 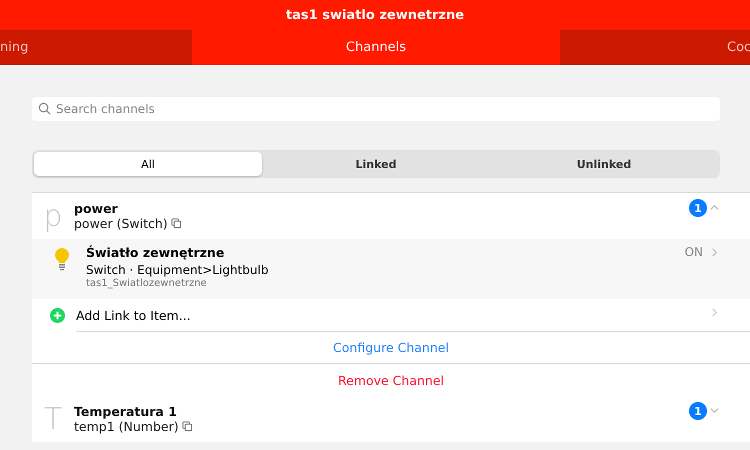 I want to click on remove-channel-link: Remove Channel, so click(x=391, y=380).